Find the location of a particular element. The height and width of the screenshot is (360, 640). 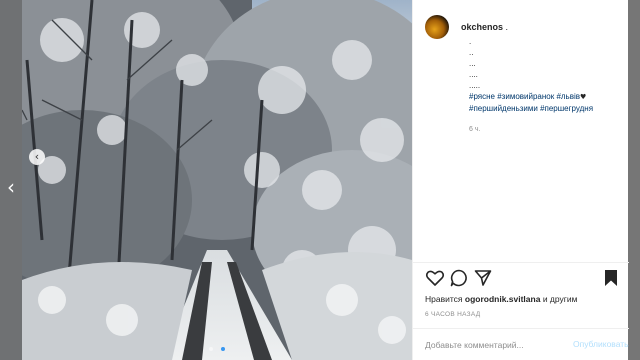

heart-emoji-icon: ♥ is located at coordinates (583, 97).